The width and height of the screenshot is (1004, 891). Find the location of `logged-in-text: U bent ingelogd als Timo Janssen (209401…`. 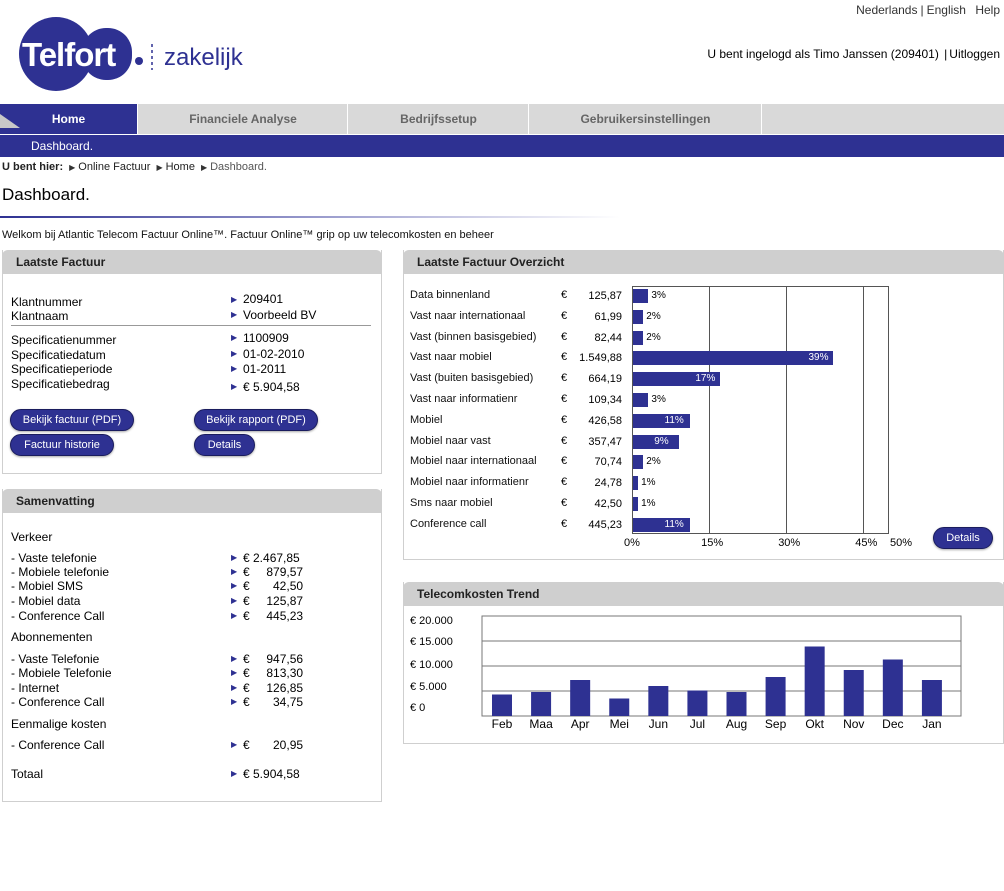

logged-in-text: U bent ingelogd als Timo Janssen (209401… is located at coordinates (823, 54).